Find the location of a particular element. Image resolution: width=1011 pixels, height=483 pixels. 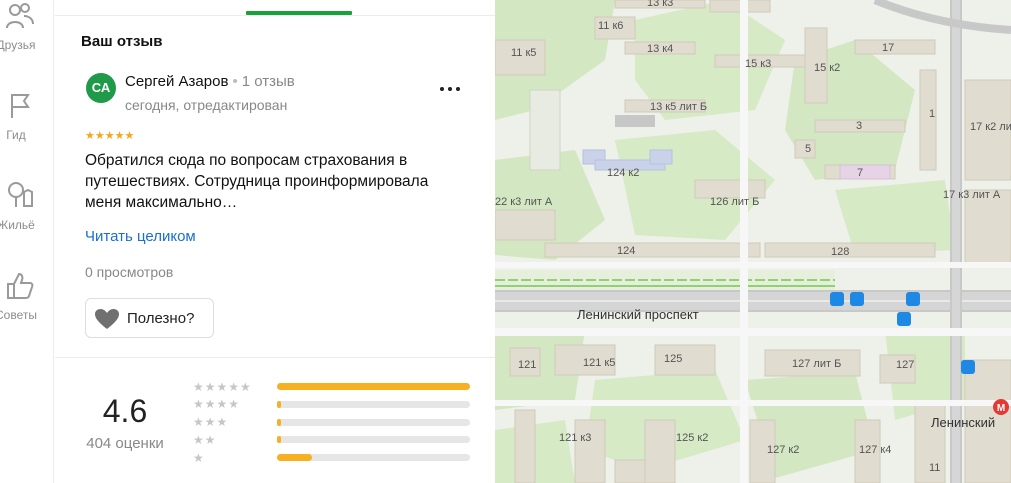

building-label: 127 к4 is located at coordinates (875, 450).